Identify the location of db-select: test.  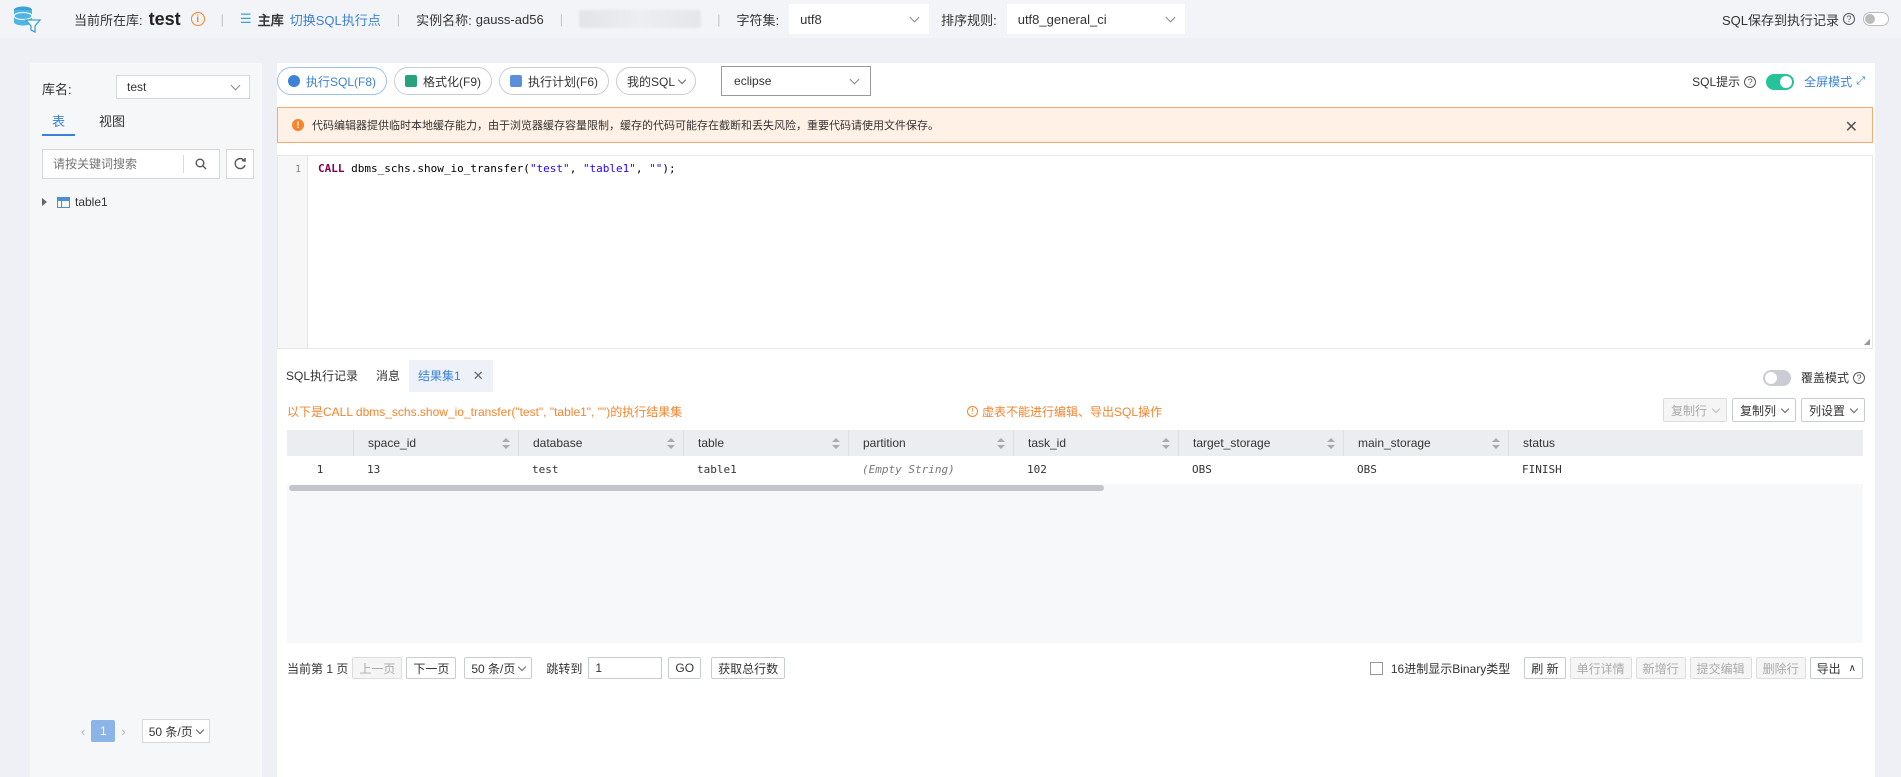
(183, 87).